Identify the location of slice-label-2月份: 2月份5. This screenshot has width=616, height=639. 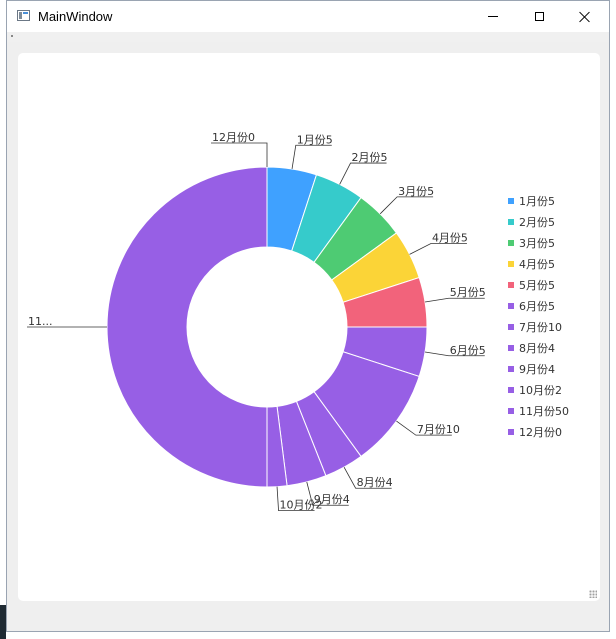
(363, 168).